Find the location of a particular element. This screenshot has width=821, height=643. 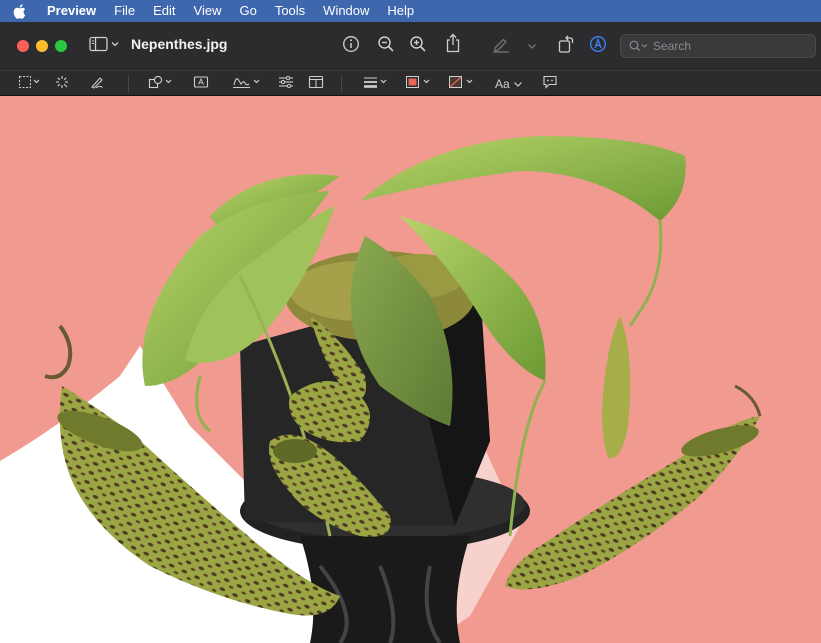

markup-toolbar-button is located at coordinates (598, 46).